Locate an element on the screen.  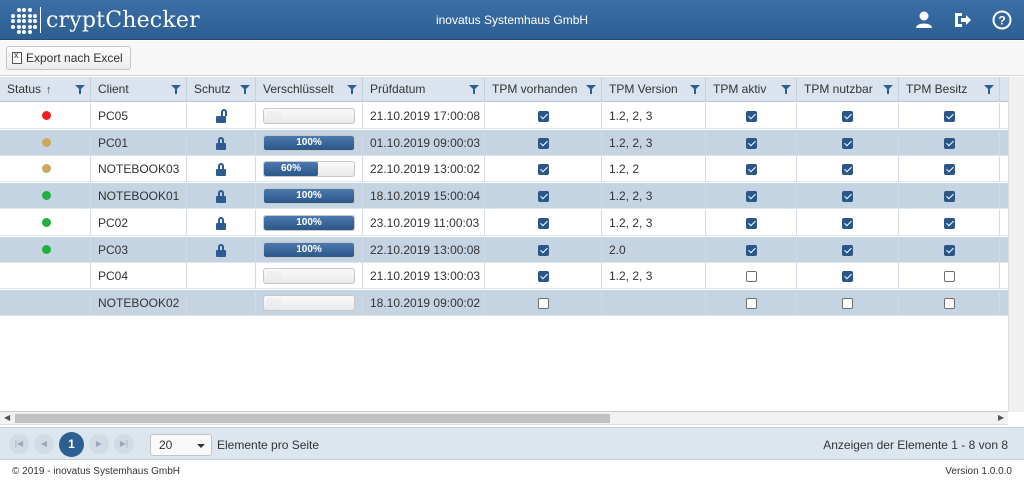
column-header-status: Status ↑ is located at coordinates (45, 89).